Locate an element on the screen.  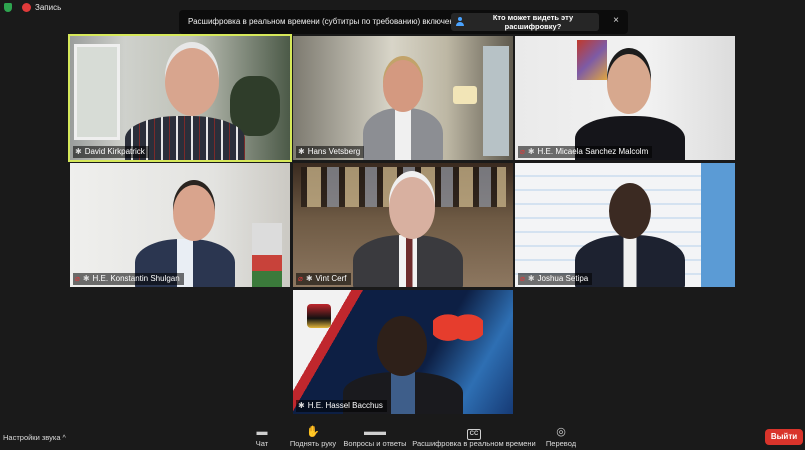
butterfly-graphic is located at coordinates (458, 332).